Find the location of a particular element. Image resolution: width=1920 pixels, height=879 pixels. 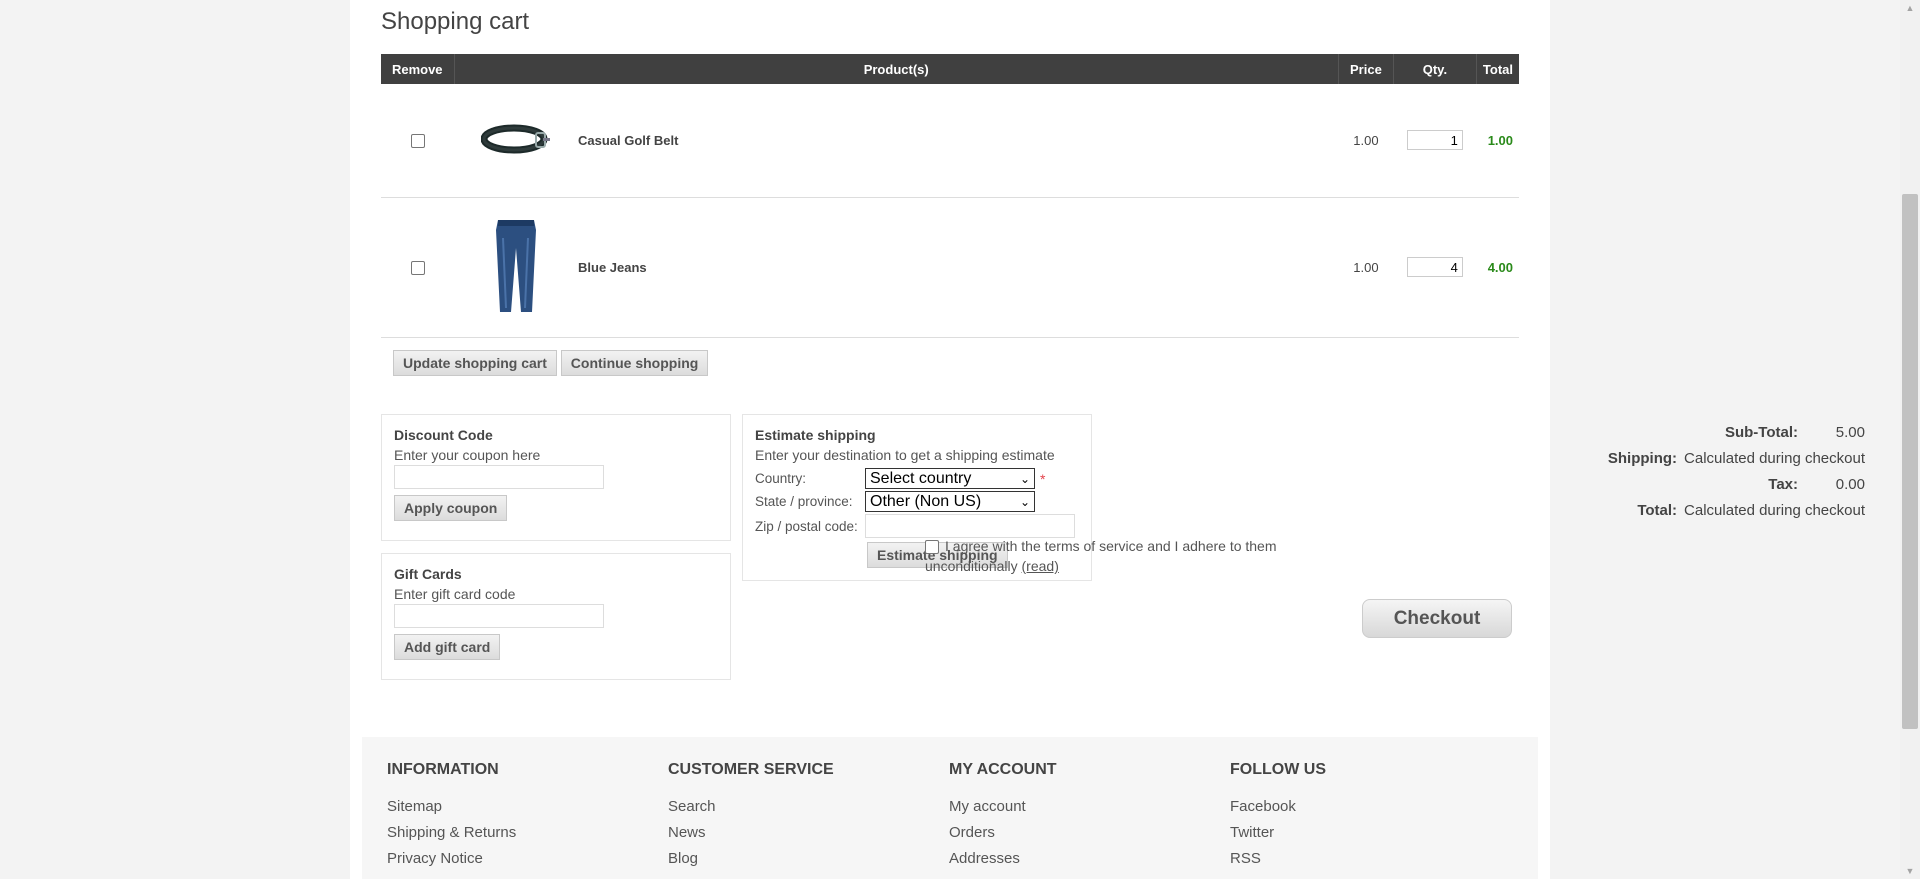

cart-buttons: Update shopping cart Continue shopping is located at coordinates (551, 363).